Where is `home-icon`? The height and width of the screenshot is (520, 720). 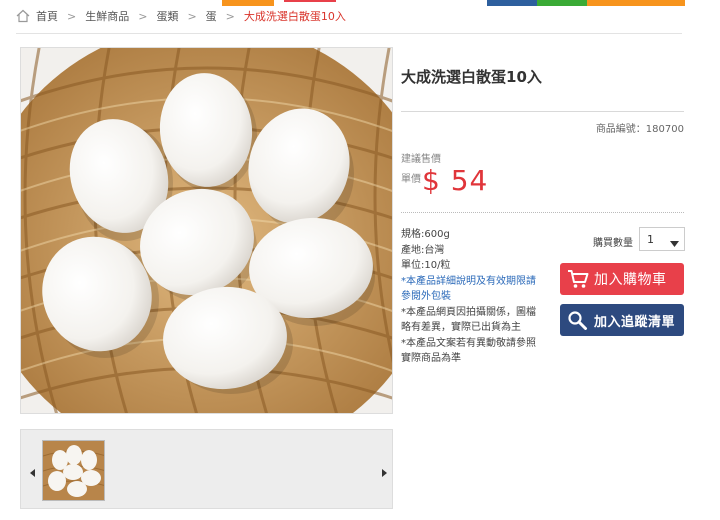
home-icon is located at coordinates (23, 16).